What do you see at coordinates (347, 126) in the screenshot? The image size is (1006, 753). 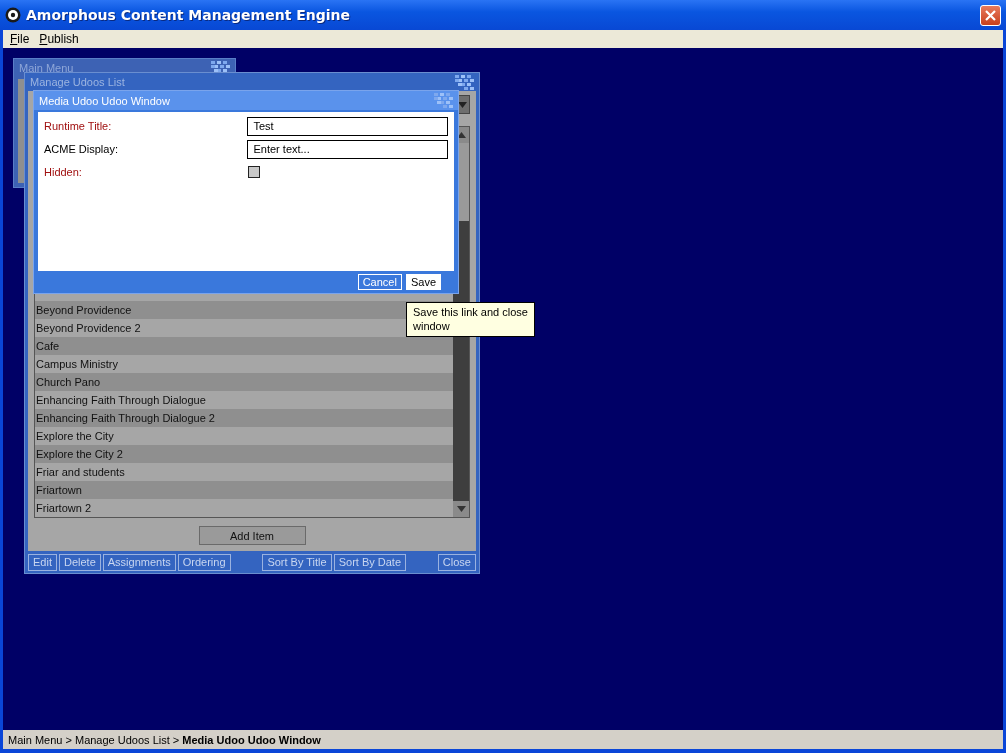 I see `text-field: Test` at bounding box center [347, 126].